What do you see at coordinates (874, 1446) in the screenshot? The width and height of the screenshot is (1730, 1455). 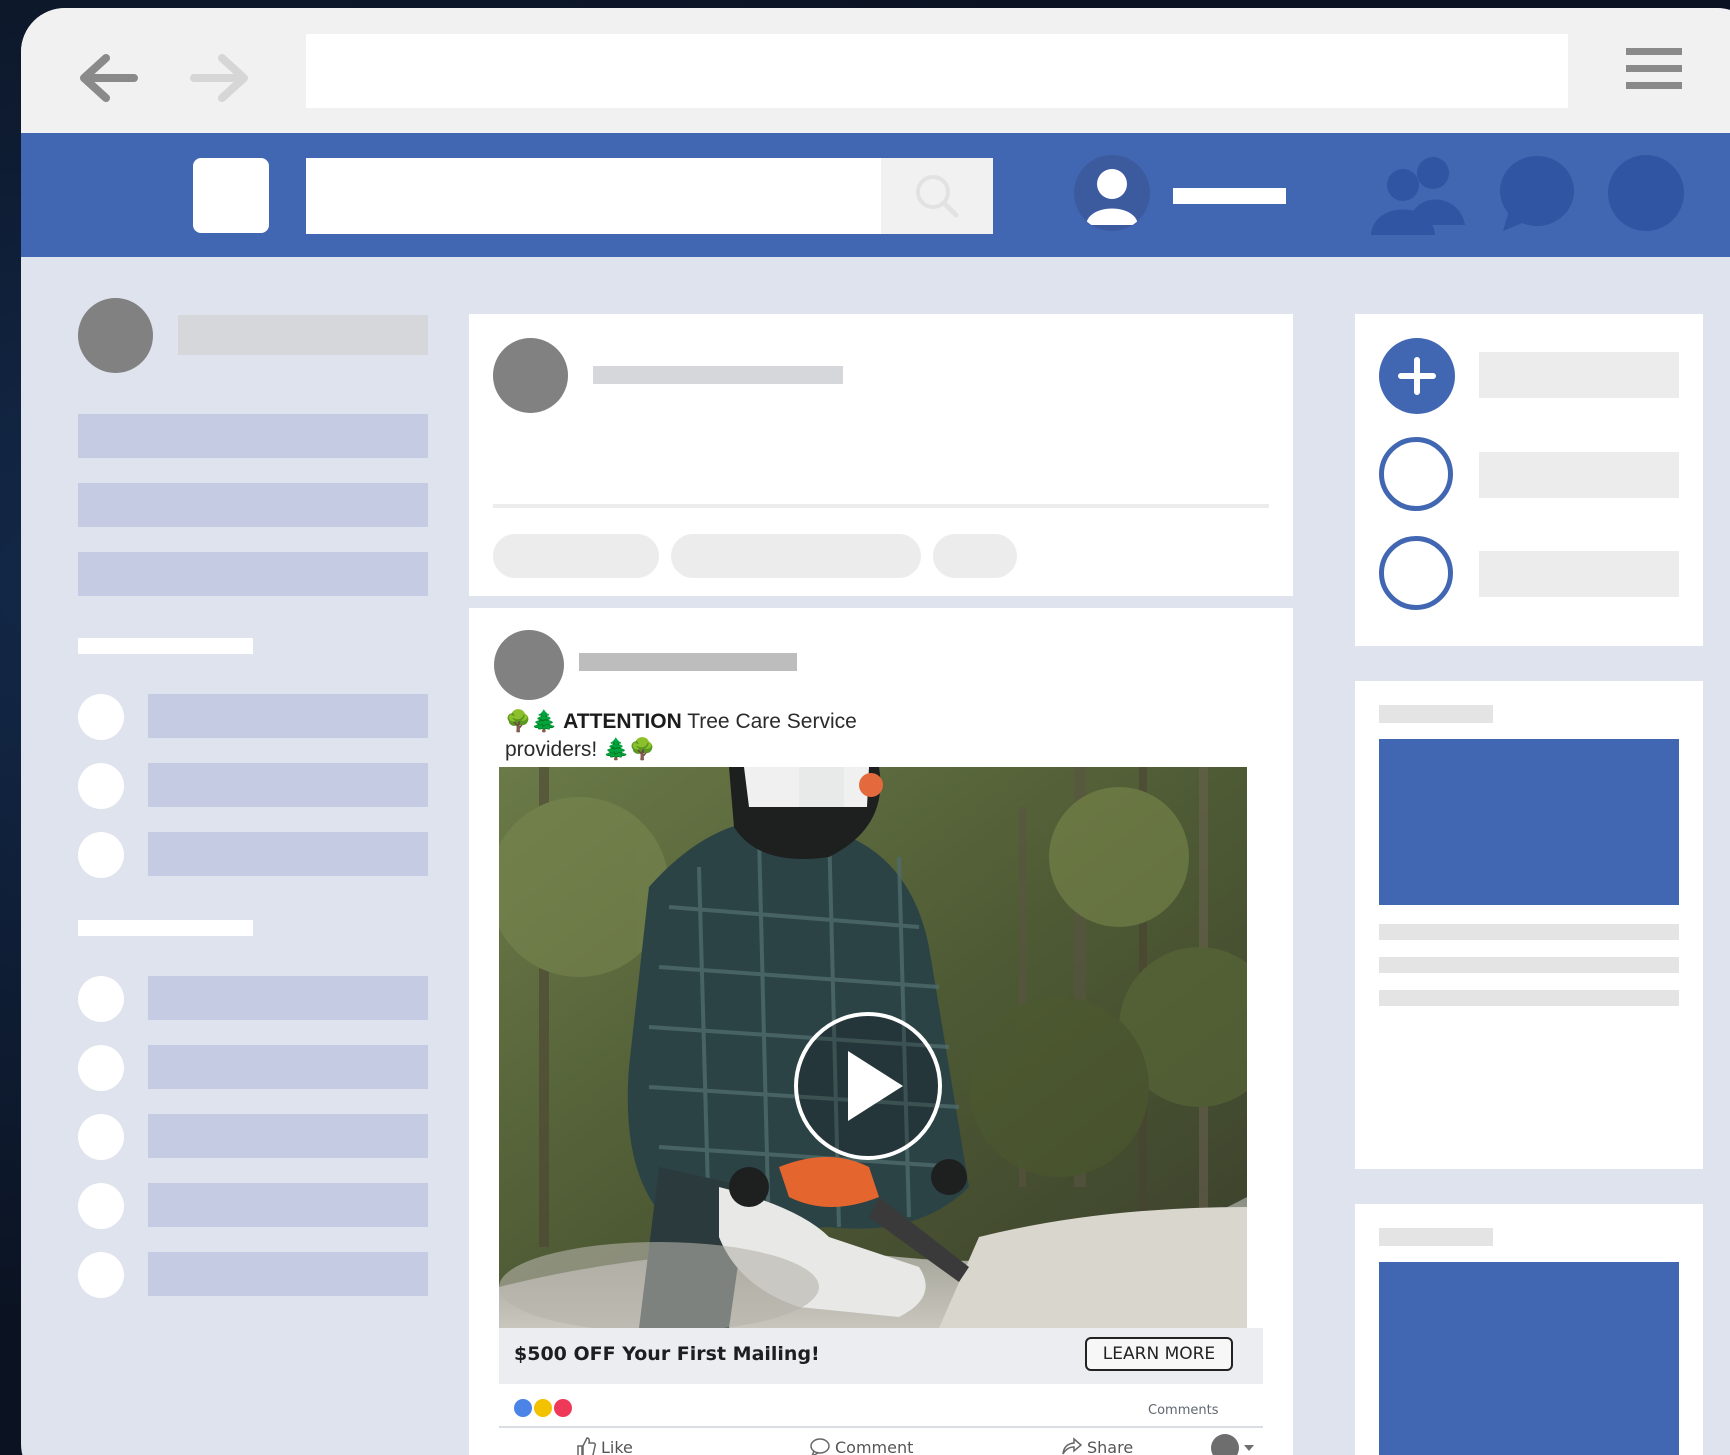 I see `comment-label: Comment` at bounding box center [874, 1446].